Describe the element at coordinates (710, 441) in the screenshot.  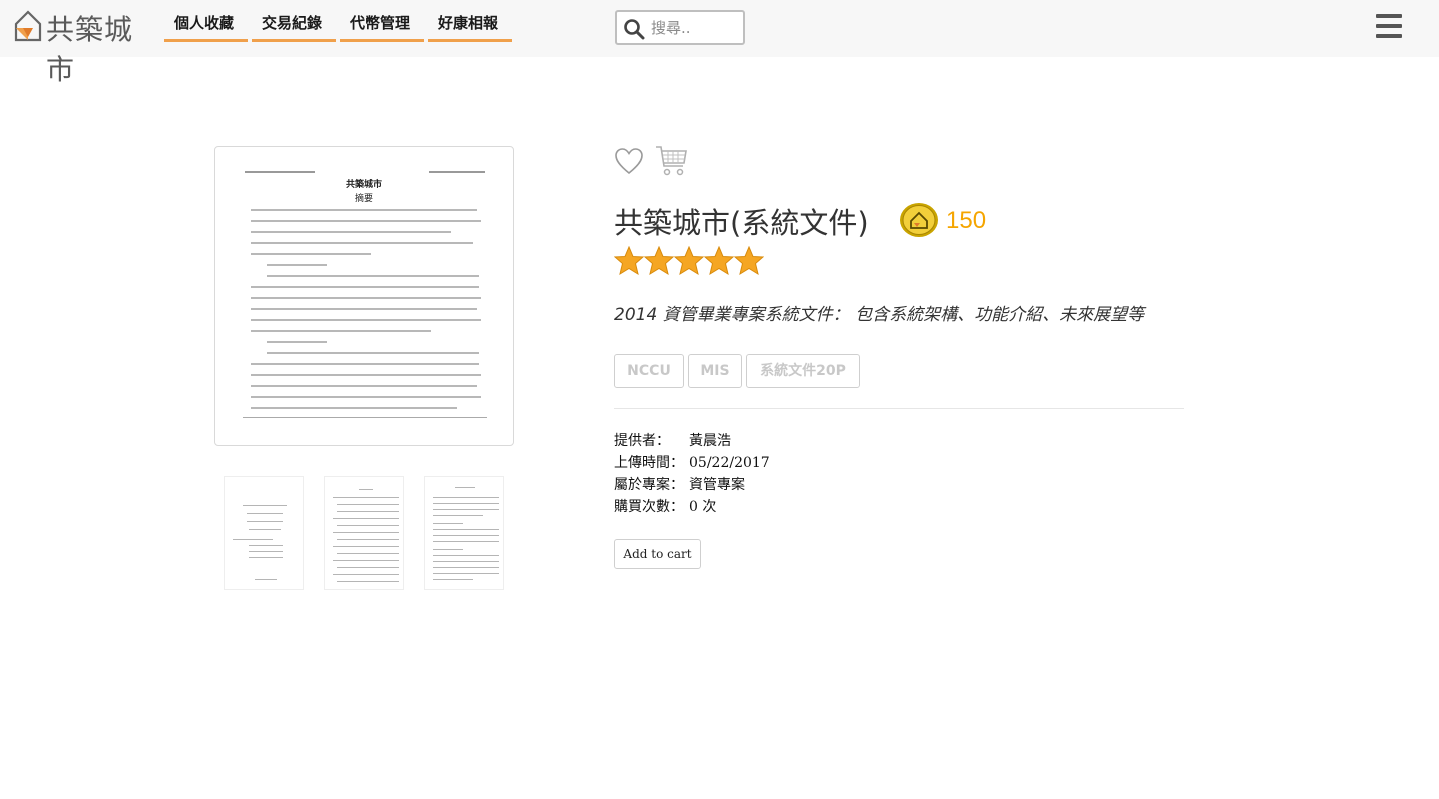
I see `info-value: 黃晨浩` at that location.